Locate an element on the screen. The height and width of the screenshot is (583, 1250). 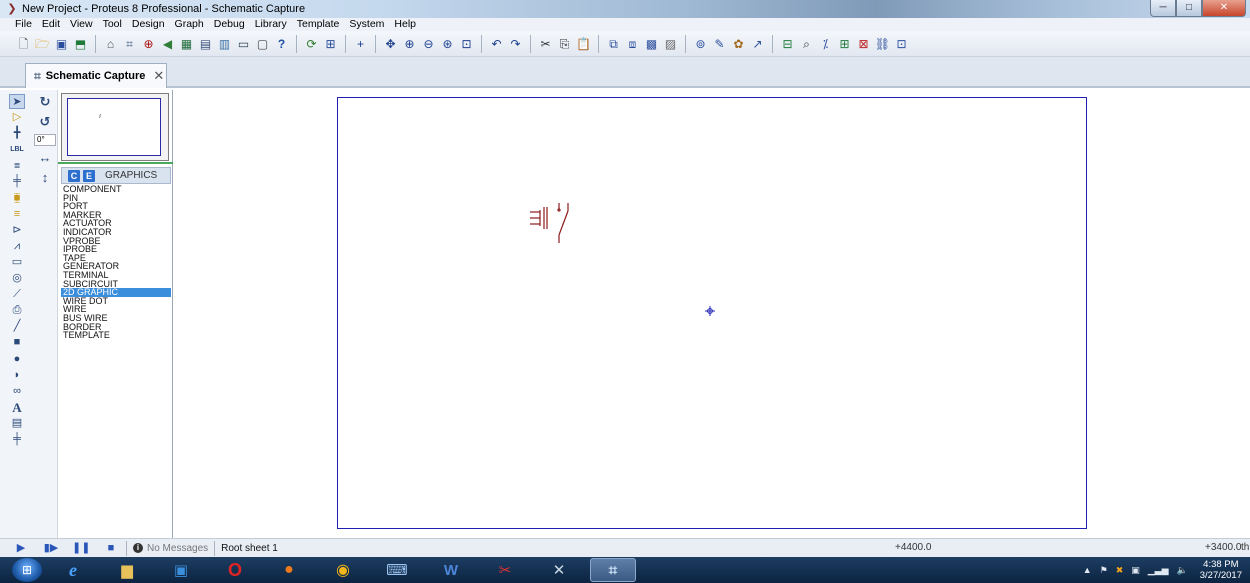
selection-mode-icon: ➤ is located at coordinates (17, 101).